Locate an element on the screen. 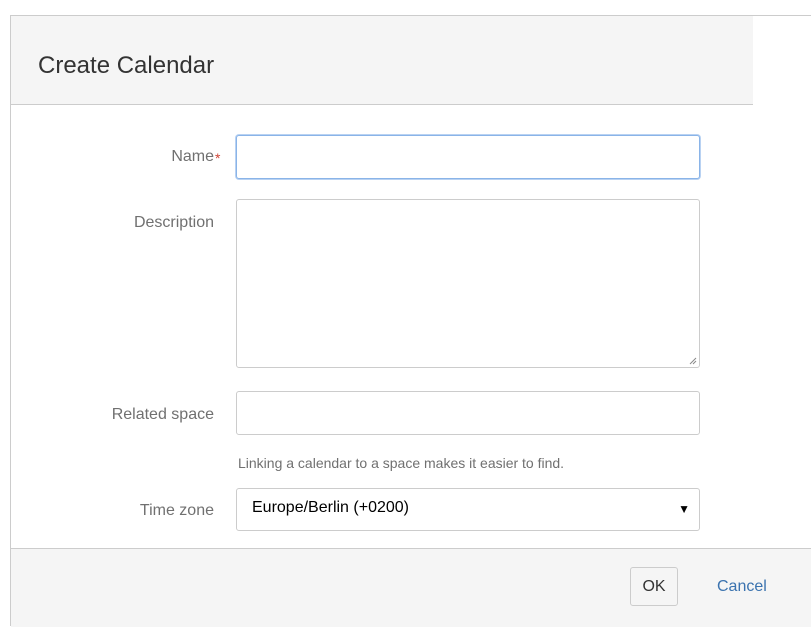  resize-grip-icon is located at coordinates (693, 361).